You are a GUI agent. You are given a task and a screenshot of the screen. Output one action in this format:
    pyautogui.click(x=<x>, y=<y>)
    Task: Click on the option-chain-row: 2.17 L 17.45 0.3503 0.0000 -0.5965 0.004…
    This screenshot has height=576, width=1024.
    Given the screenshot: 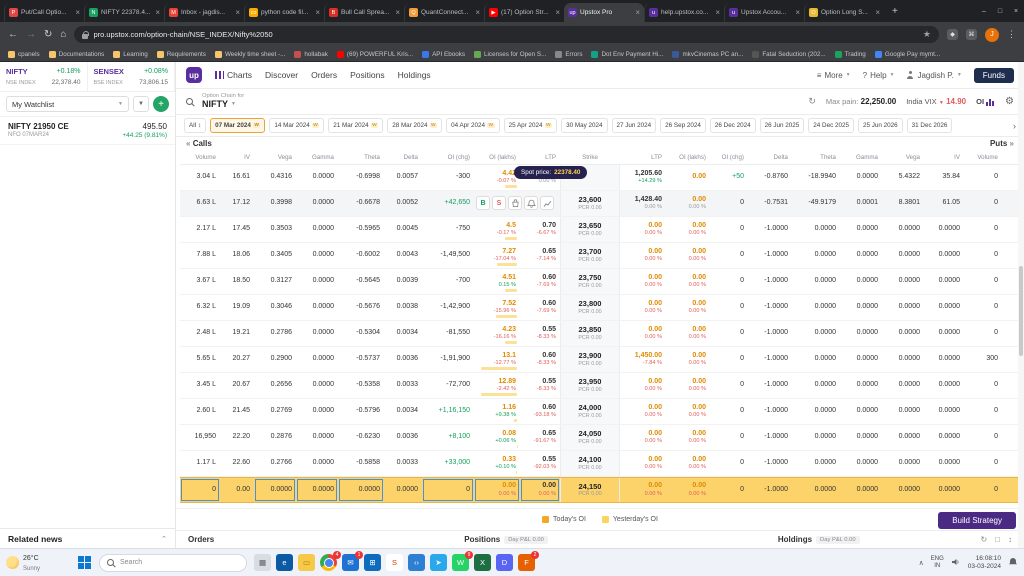 What is the action you would take?
    pyautogui.click(x=600, y=230)
    